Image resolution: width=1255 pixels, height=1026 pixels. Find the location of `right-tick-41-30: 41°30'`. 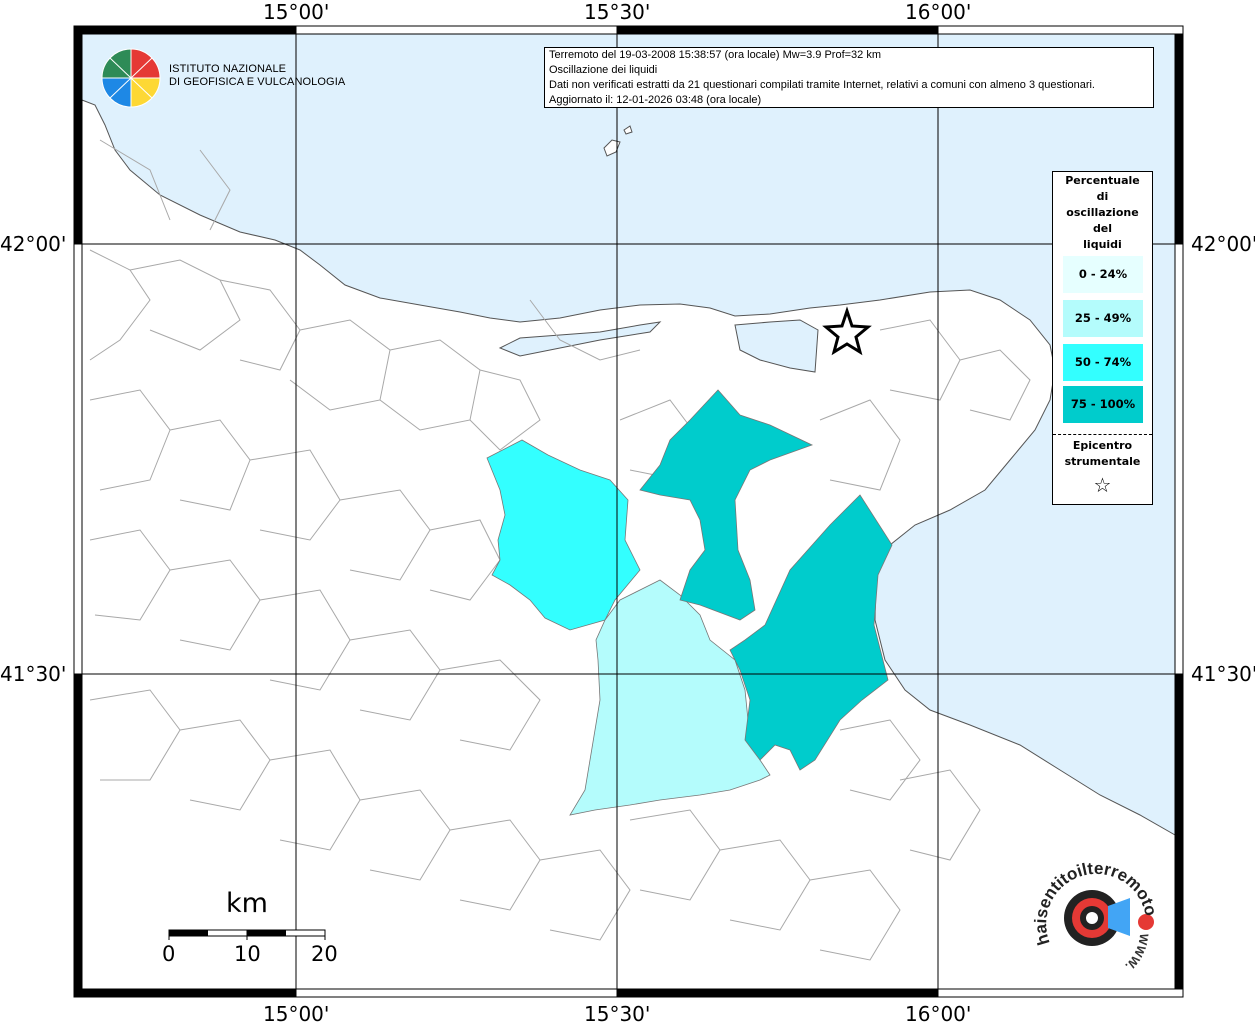

right-tick-41-30: 41°30' is located at coordinates (1223, 674).